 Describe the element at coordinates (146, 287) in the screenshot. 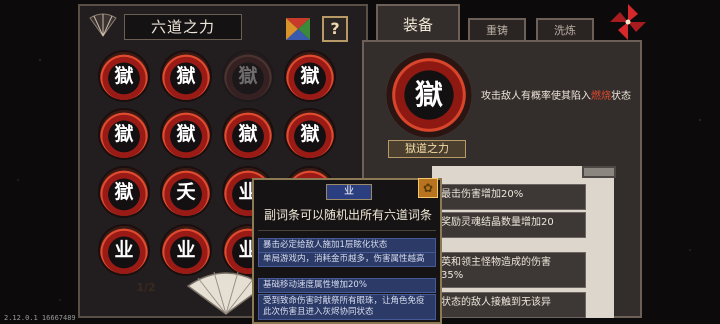

I see `page-indicator: 1/2` at that location.